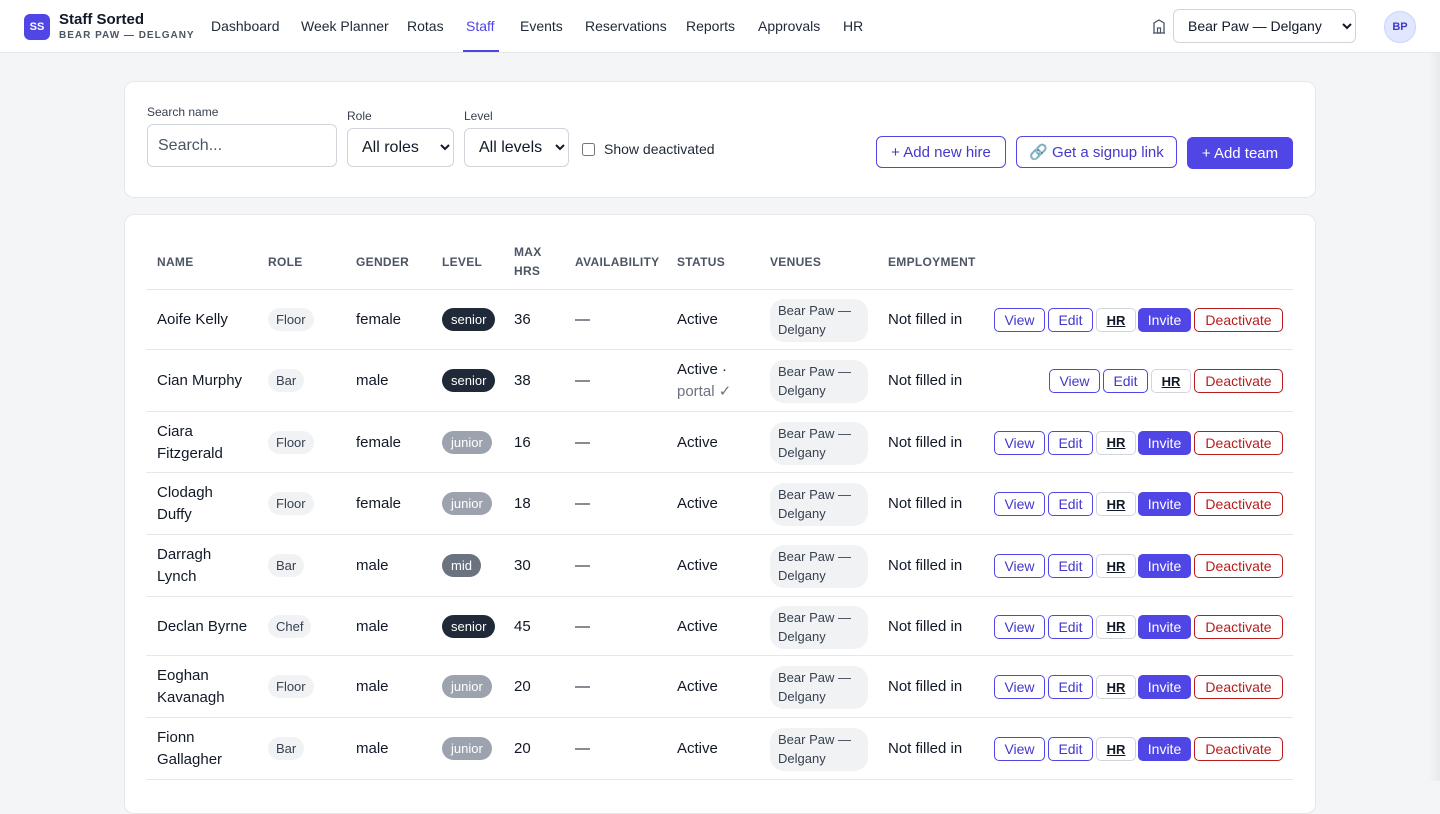  Describe the element at coordinates (659, 149) in the screenshot. I see `show-deactivated-label: Show deactivated` at that location.